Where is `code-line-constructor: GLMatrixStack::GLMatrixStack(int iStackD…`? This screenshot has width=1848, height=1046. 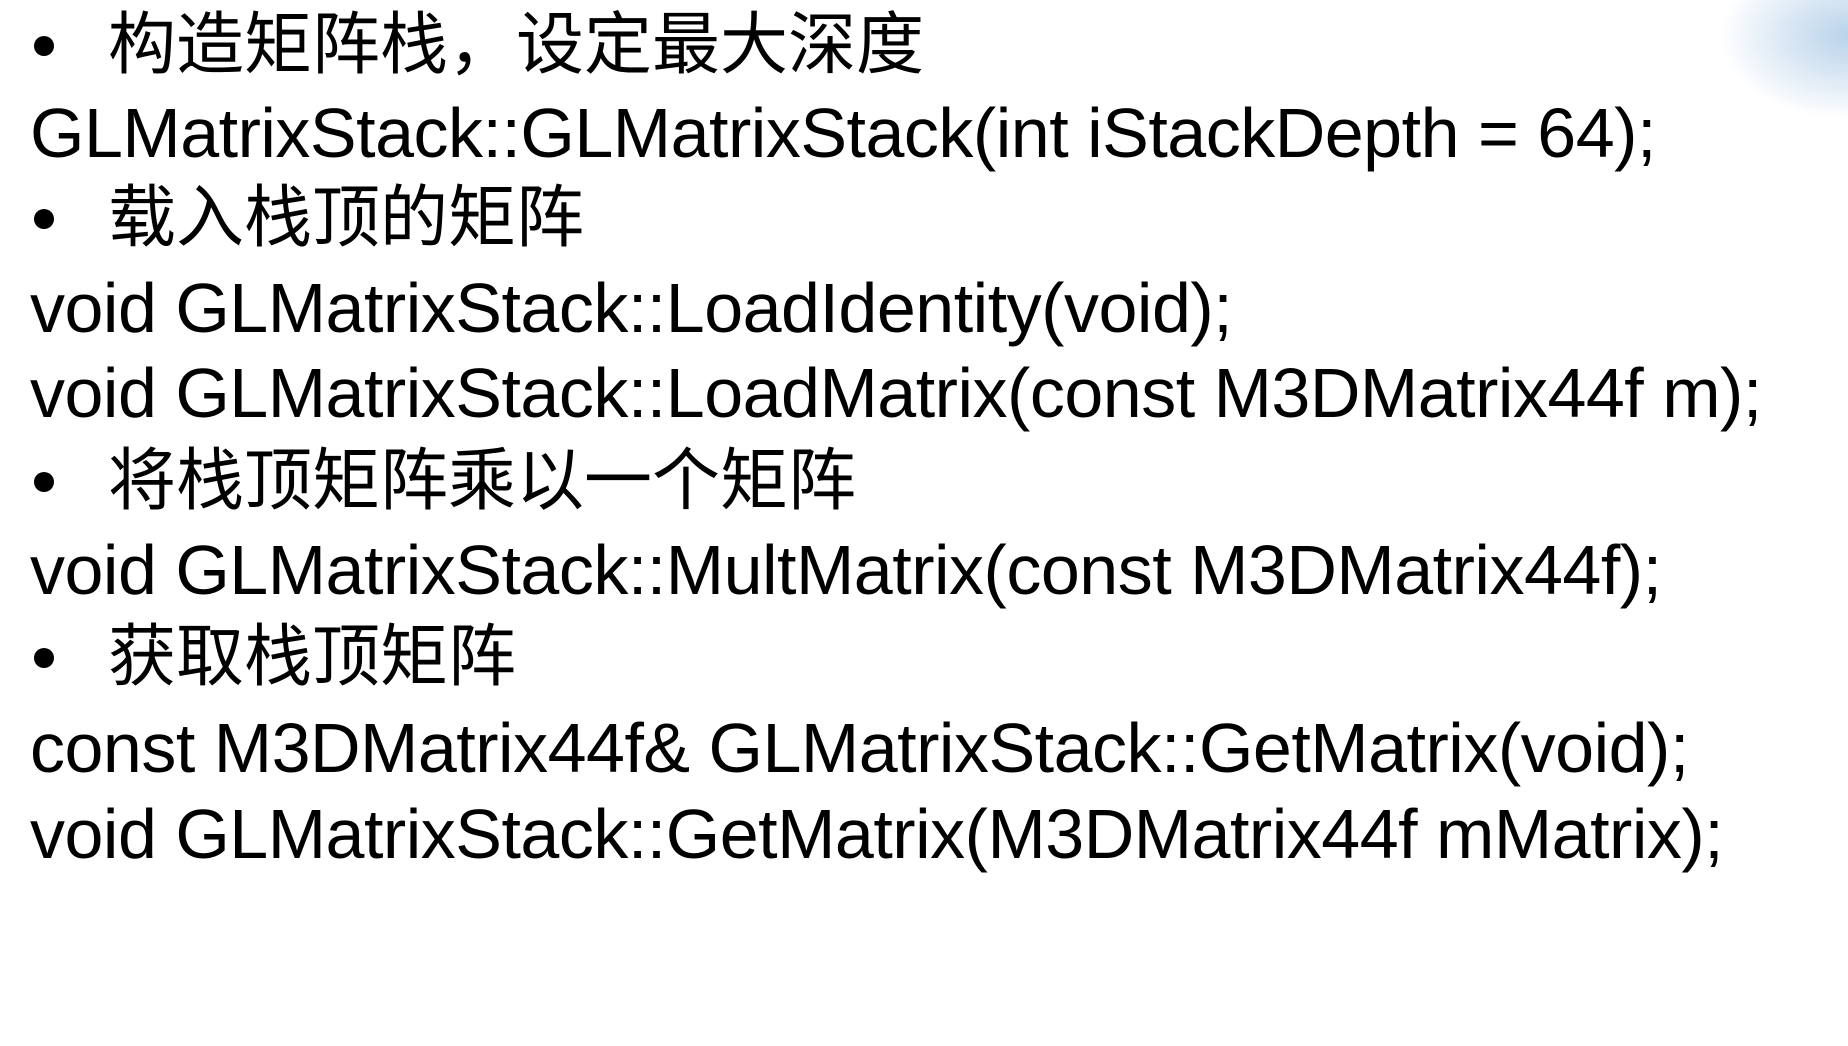 code-line-constructor: GLMatrixStack::GLMatrixStack(int iStackD… is located at coordinates (843, 133).